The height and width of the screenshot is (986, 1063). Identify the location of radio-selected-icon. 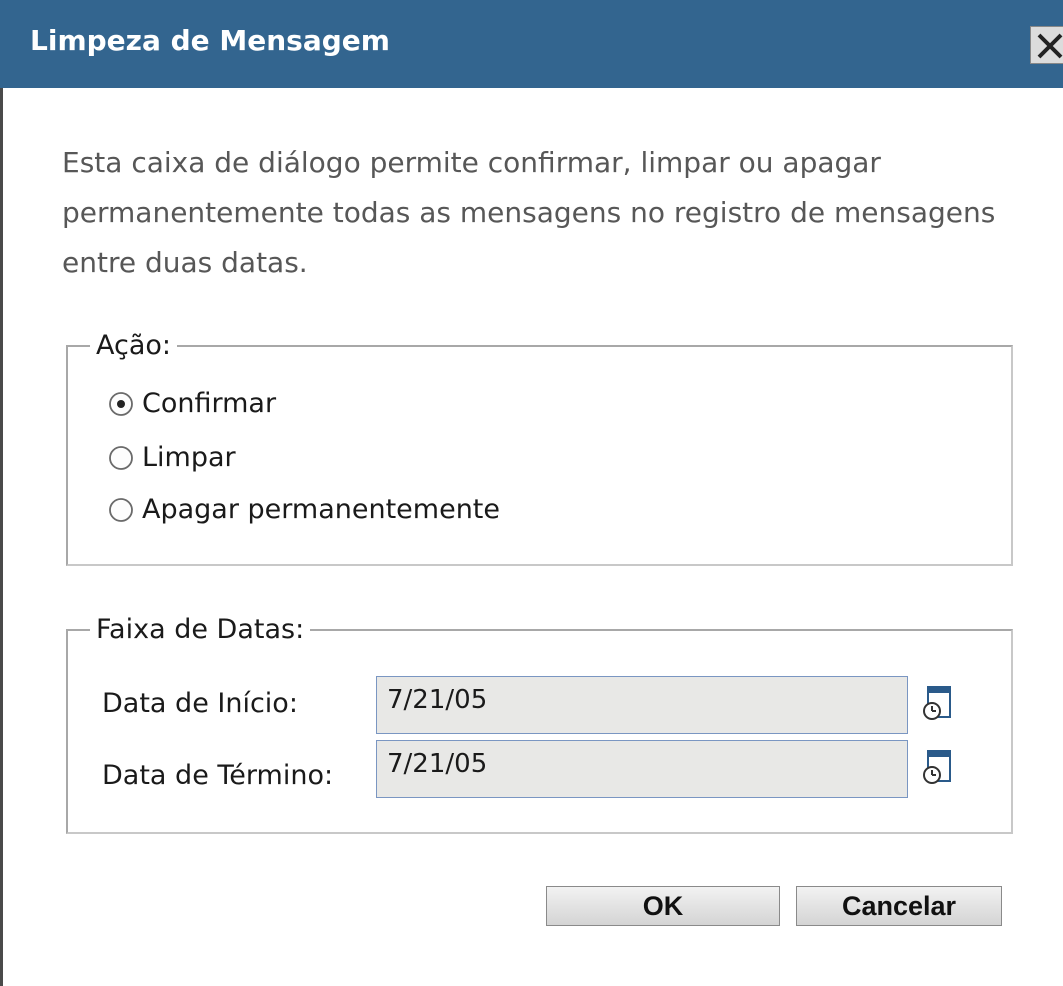
(121, 404).